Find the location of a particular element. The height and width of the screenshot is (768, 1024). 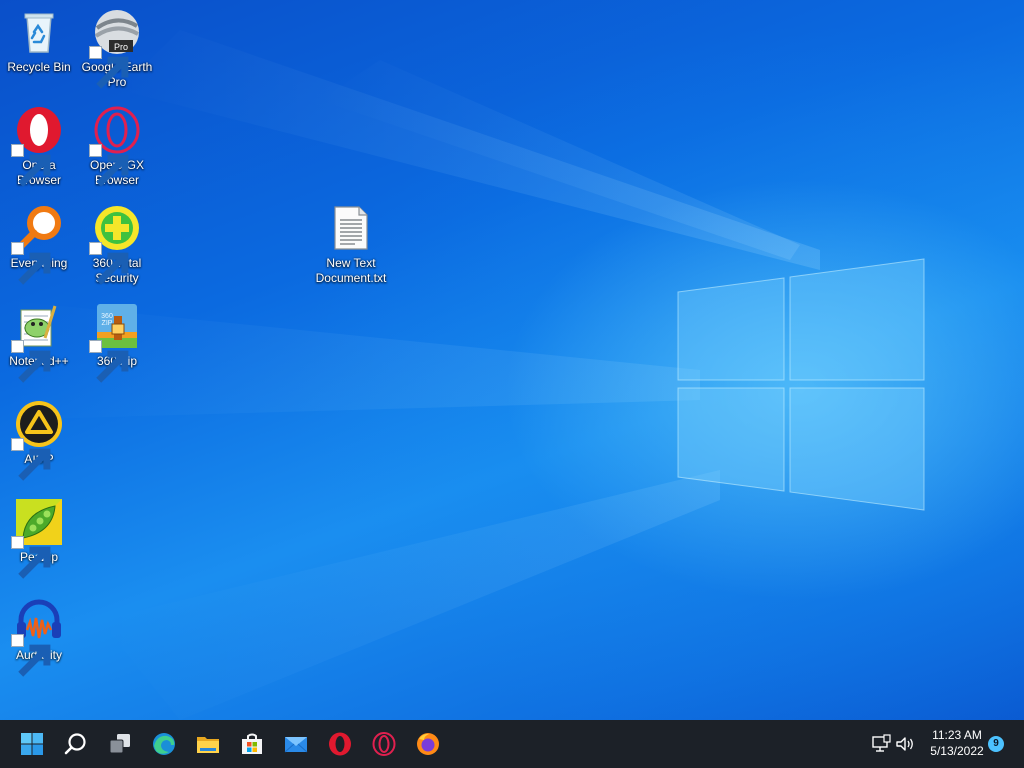

mail-icon is located at coordinates (296, 745).